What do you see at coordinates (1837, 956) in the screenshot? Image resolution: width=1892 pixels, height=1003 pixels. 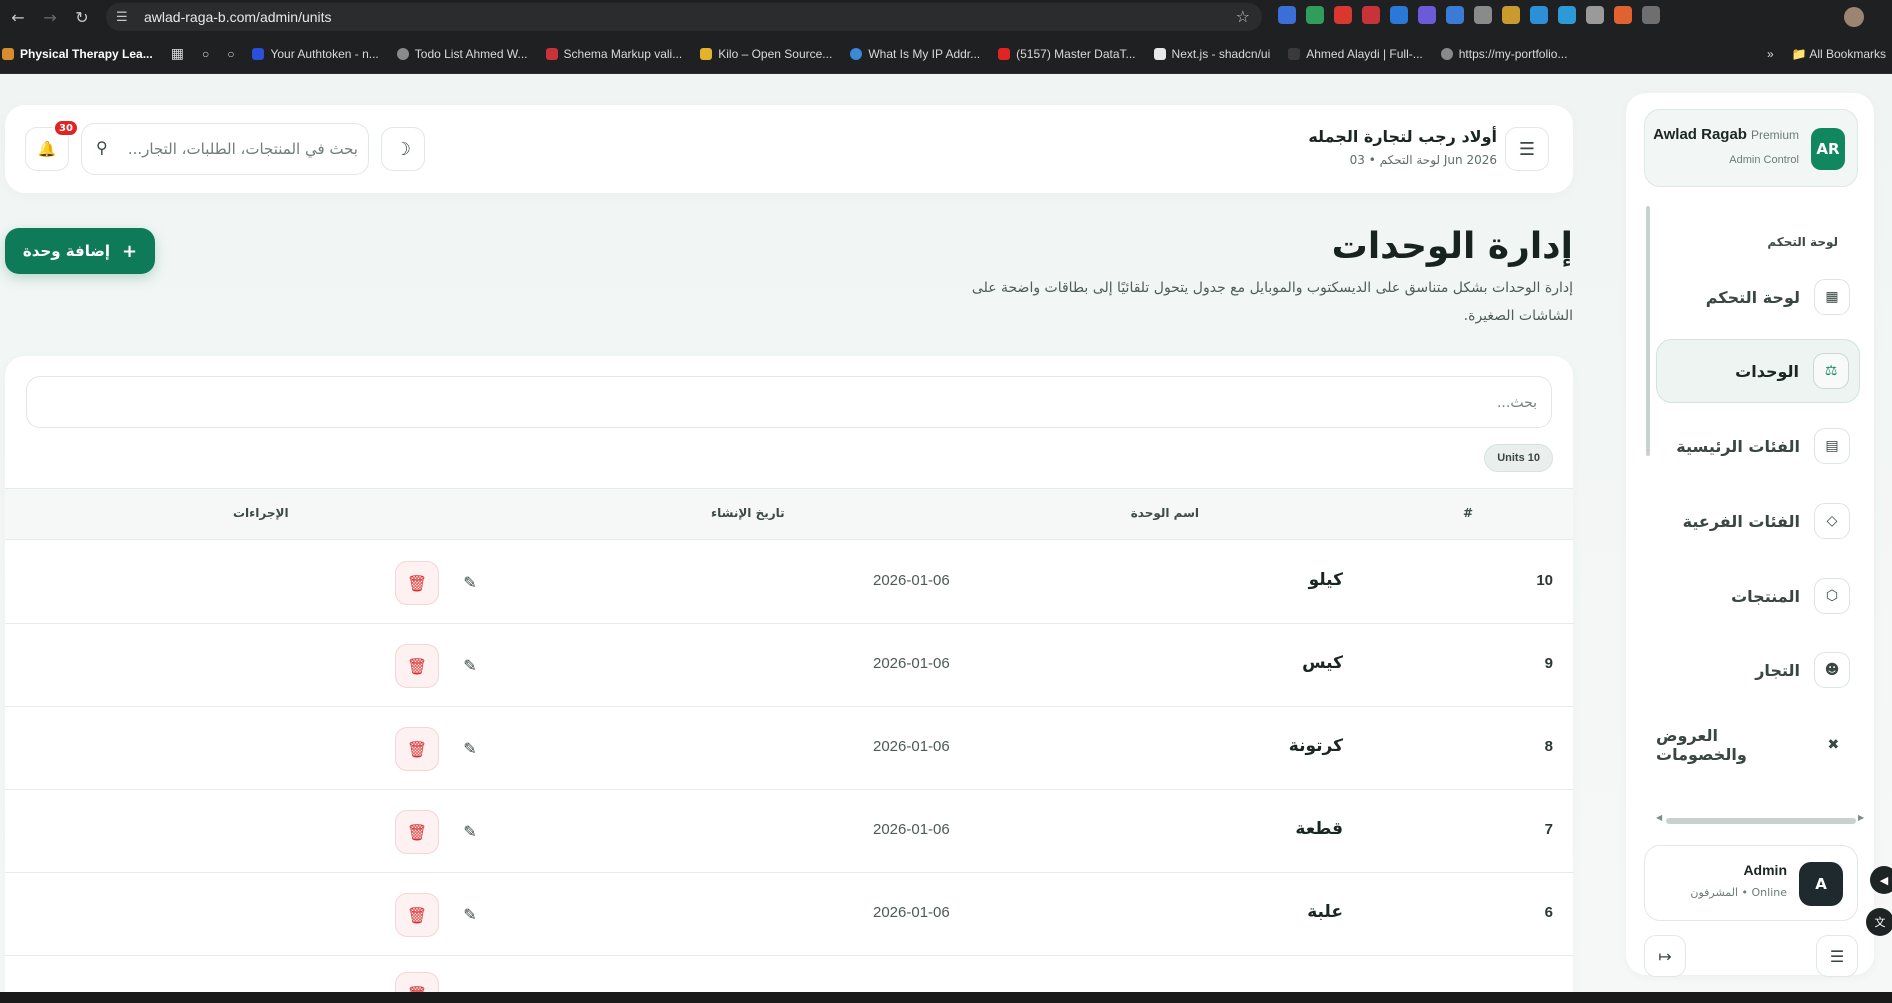 I see `sidebar-menu-button: ☰` at bounding box center [1837, 956].